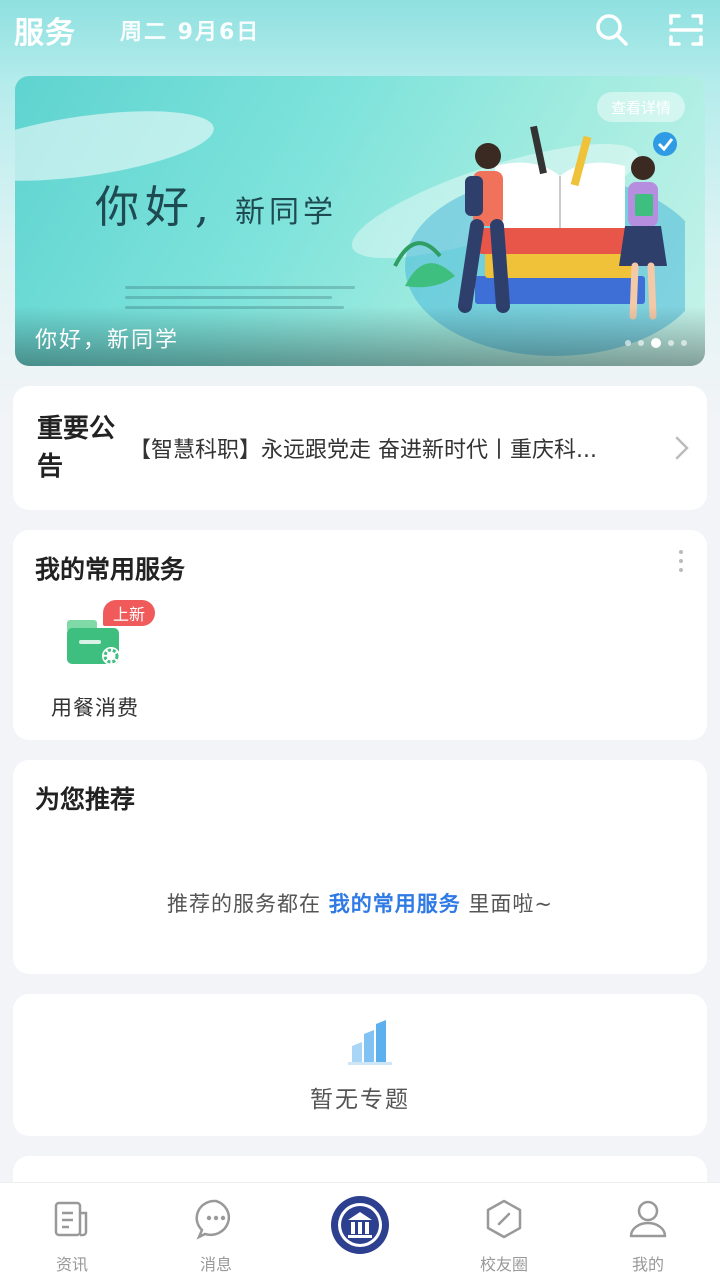 This screenshot has height=1280, width=720. Describe the element at coordinates (612, 30) in the screenshot. I see `search-icon` at that location.